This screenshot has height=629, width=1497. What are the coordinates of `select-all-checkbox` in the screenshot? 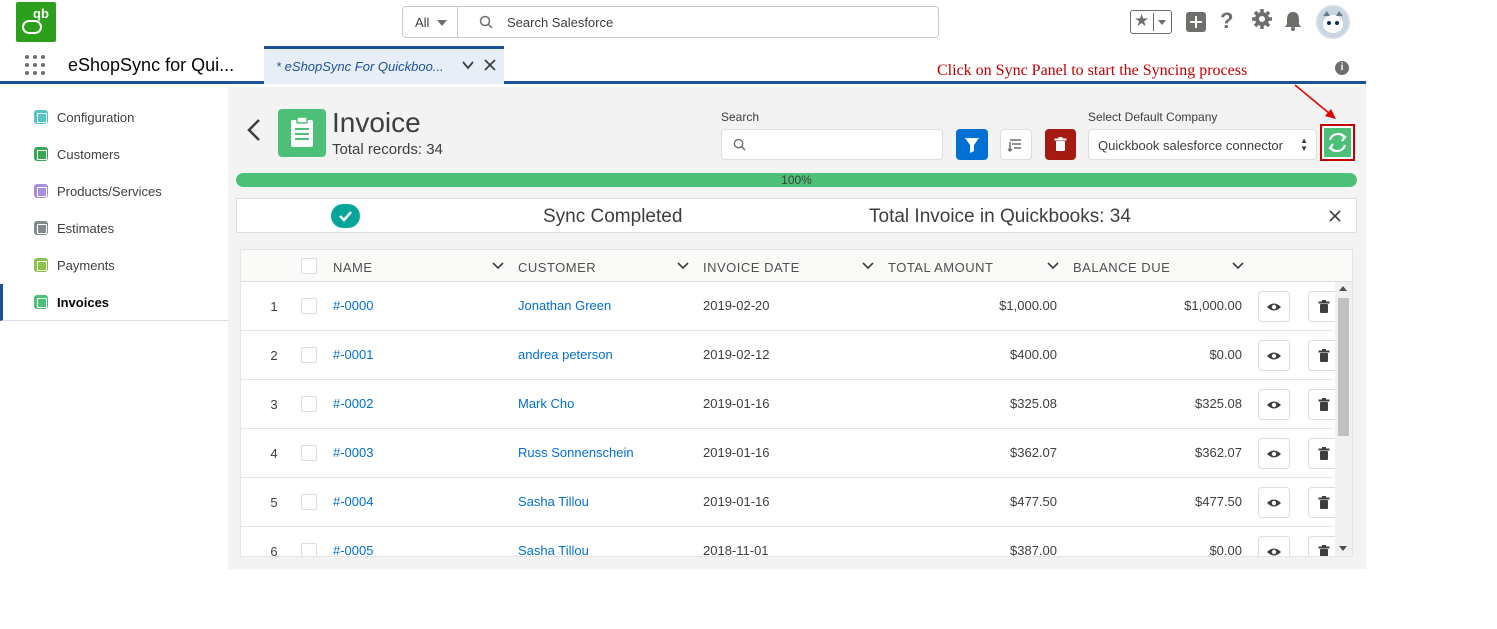 It's located at (309, 266).